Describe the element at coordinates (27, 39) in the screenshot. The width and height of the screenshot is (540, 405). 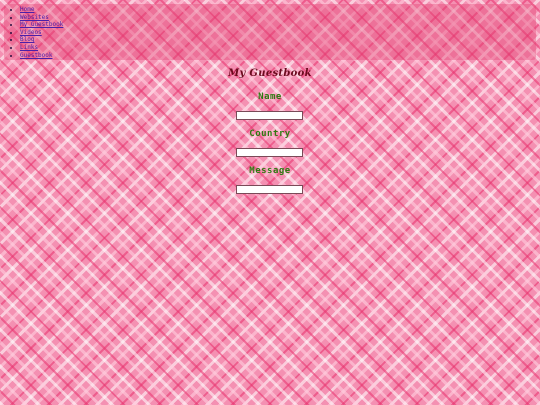
I see `nav-link-blog: Blog` at that location.